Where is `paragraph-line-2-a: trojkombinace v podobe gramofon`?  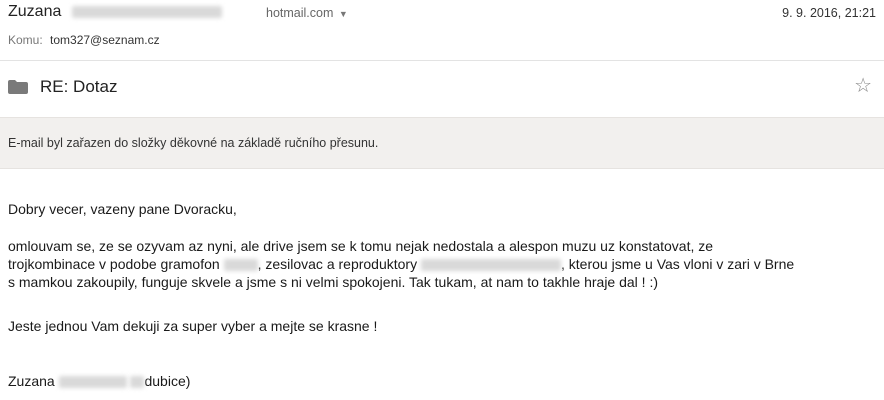 paragraph-line-2-a: trojkombinace v podobe gramofon is located at coordinates (114, 264).